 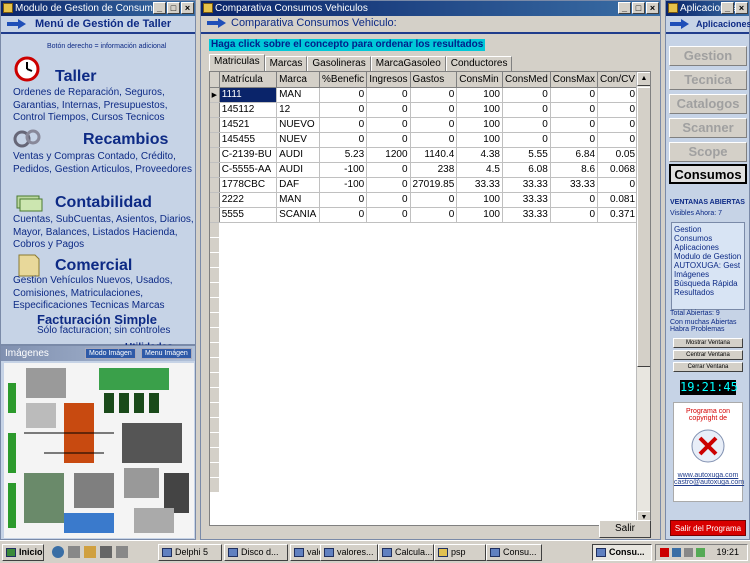 I want to click on column-header: Ingresos, so click(x=388, y=80).